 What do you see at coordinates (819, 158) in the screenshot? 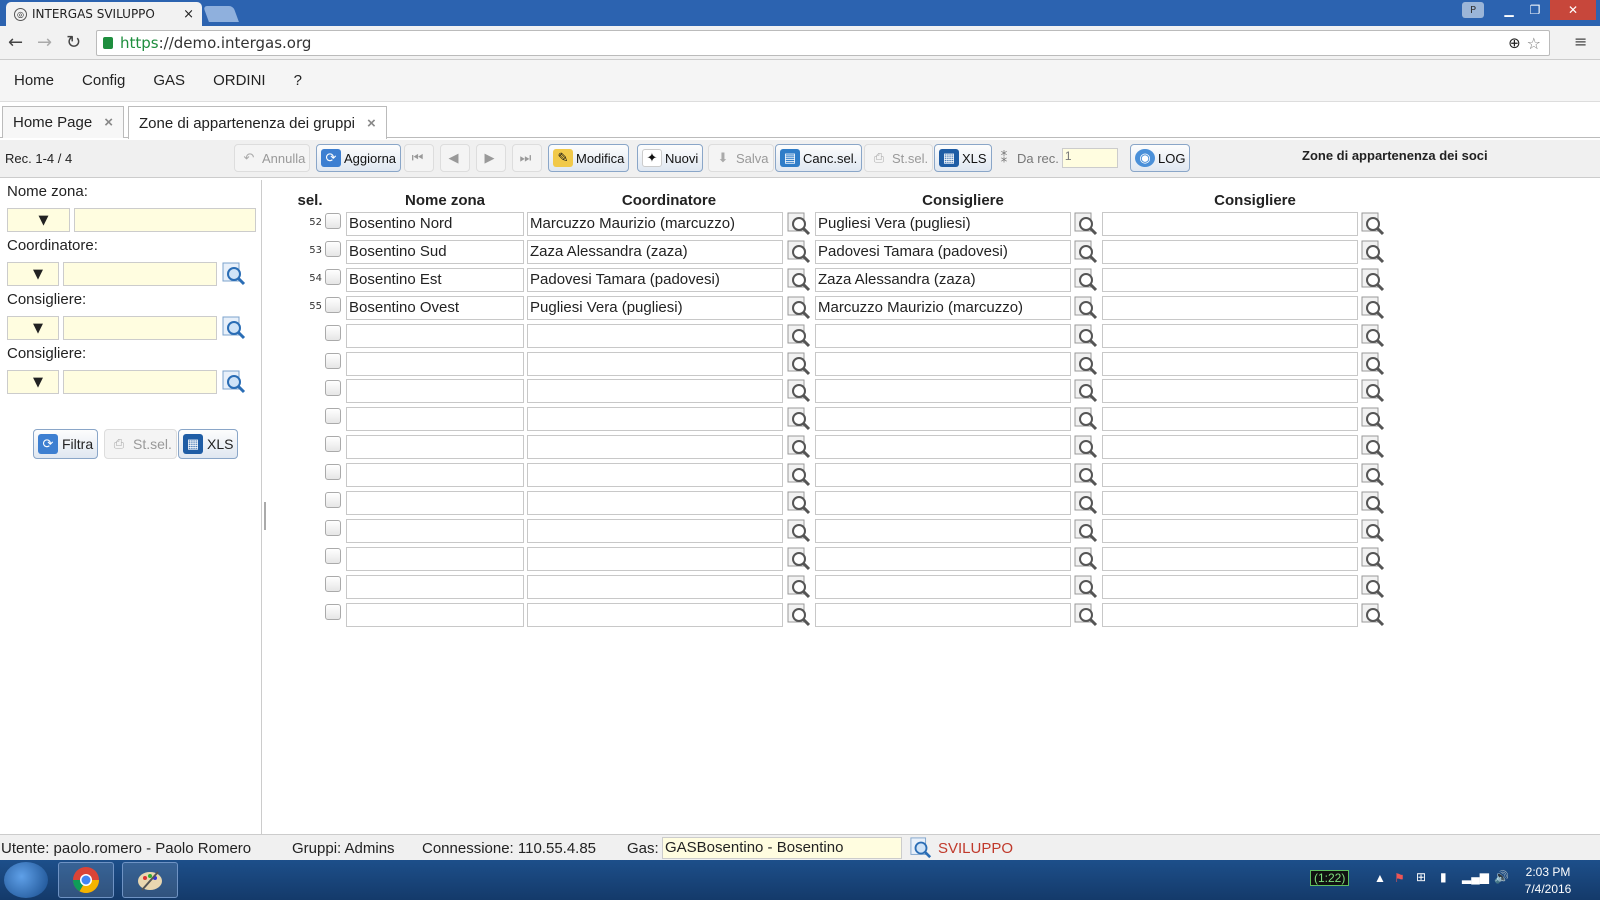
I see `canc-sel-button: ▤ Canc.sel.` at bounding box center [819, 158].